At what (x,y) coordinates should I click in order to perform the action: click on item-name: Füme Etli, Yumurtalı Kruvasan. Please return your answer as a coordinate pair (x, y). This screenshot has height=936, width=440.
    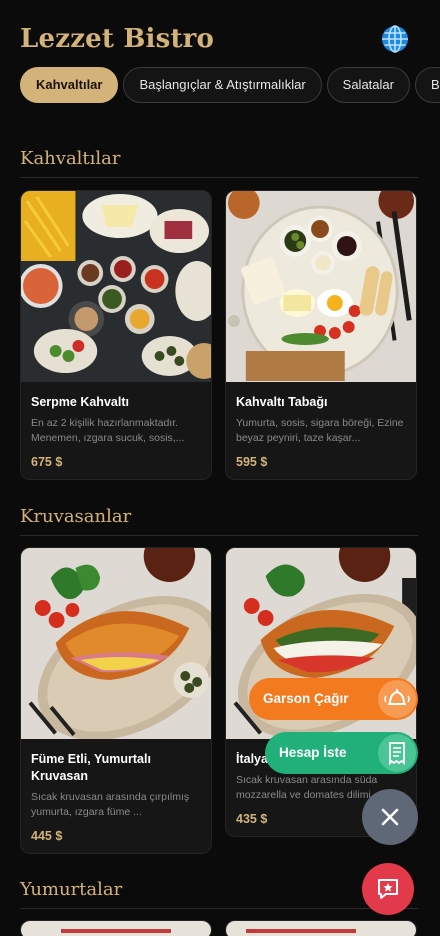
    Looking at the image, I should click on (91, 767).